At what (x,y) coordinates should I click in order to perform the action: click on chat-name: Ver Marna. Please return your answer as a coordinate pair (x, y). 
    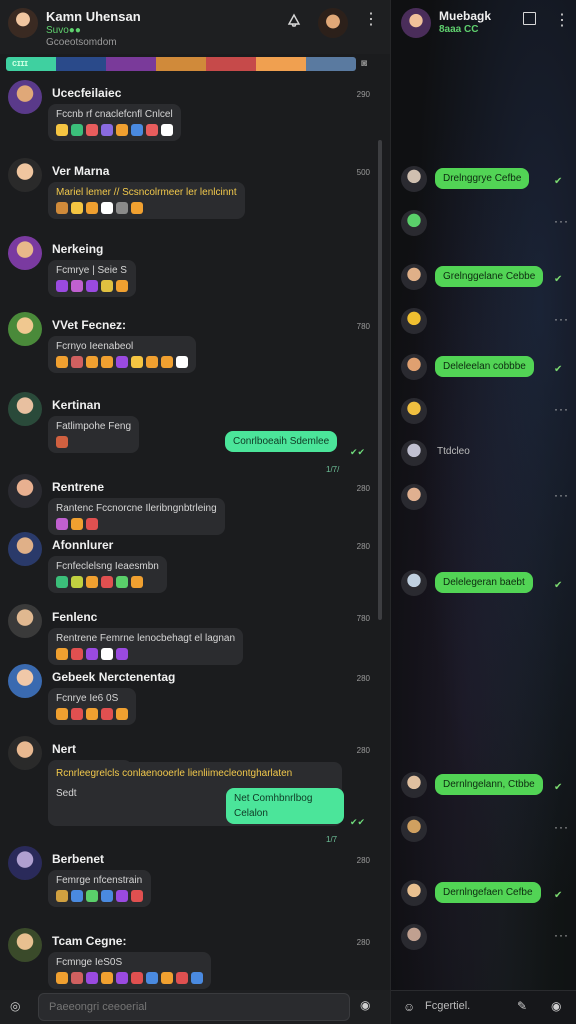
    Looking at the image, I should click on (81, 171).